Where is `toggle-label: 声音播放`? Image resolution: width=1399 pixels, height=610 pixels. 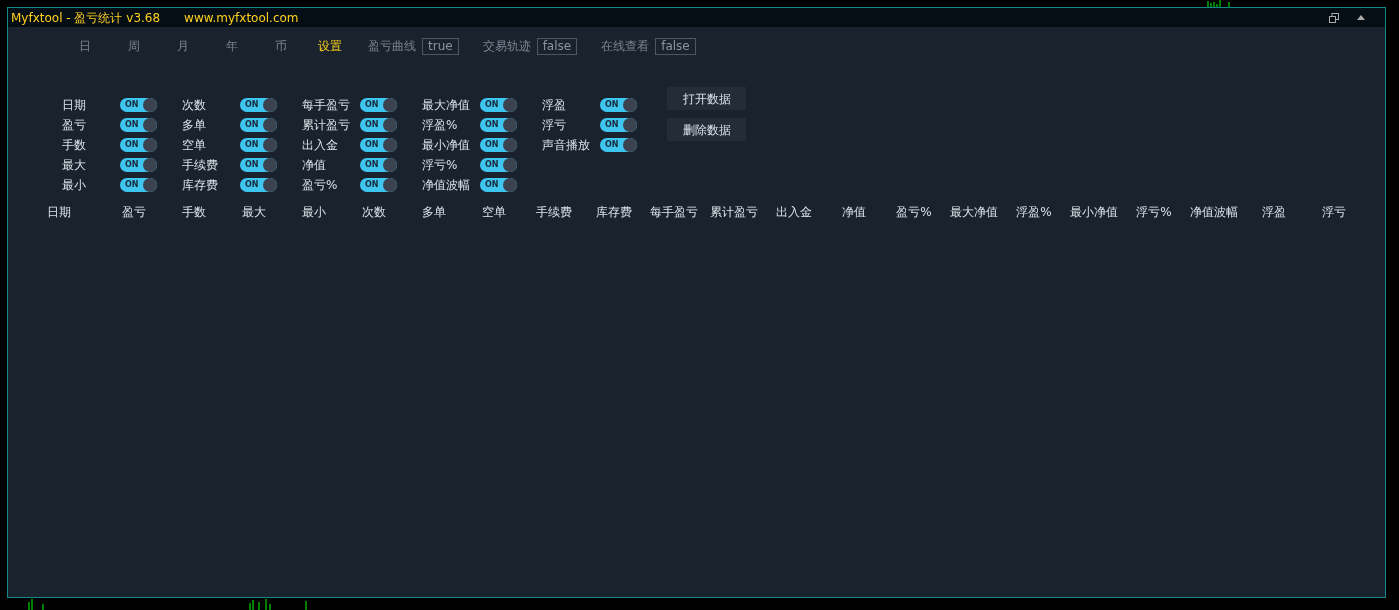
toggle-label: 声音播放 is located at coordinates (566, 145).